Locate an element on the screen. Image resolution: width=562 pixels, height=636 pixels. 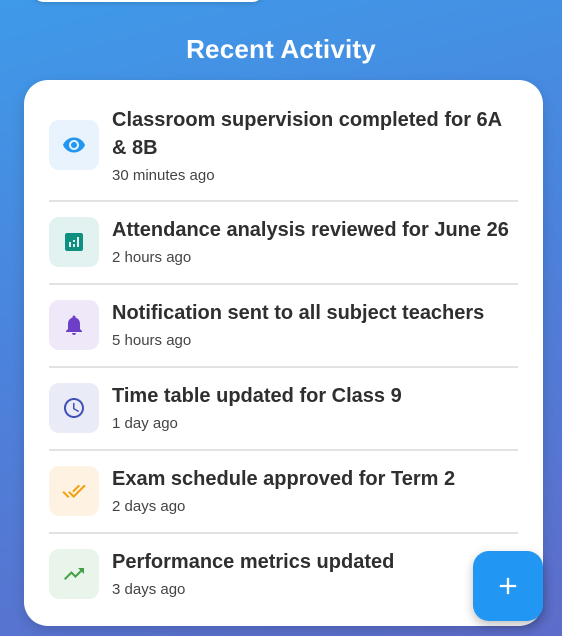
plus-icon is located at coordinates (508, 586).